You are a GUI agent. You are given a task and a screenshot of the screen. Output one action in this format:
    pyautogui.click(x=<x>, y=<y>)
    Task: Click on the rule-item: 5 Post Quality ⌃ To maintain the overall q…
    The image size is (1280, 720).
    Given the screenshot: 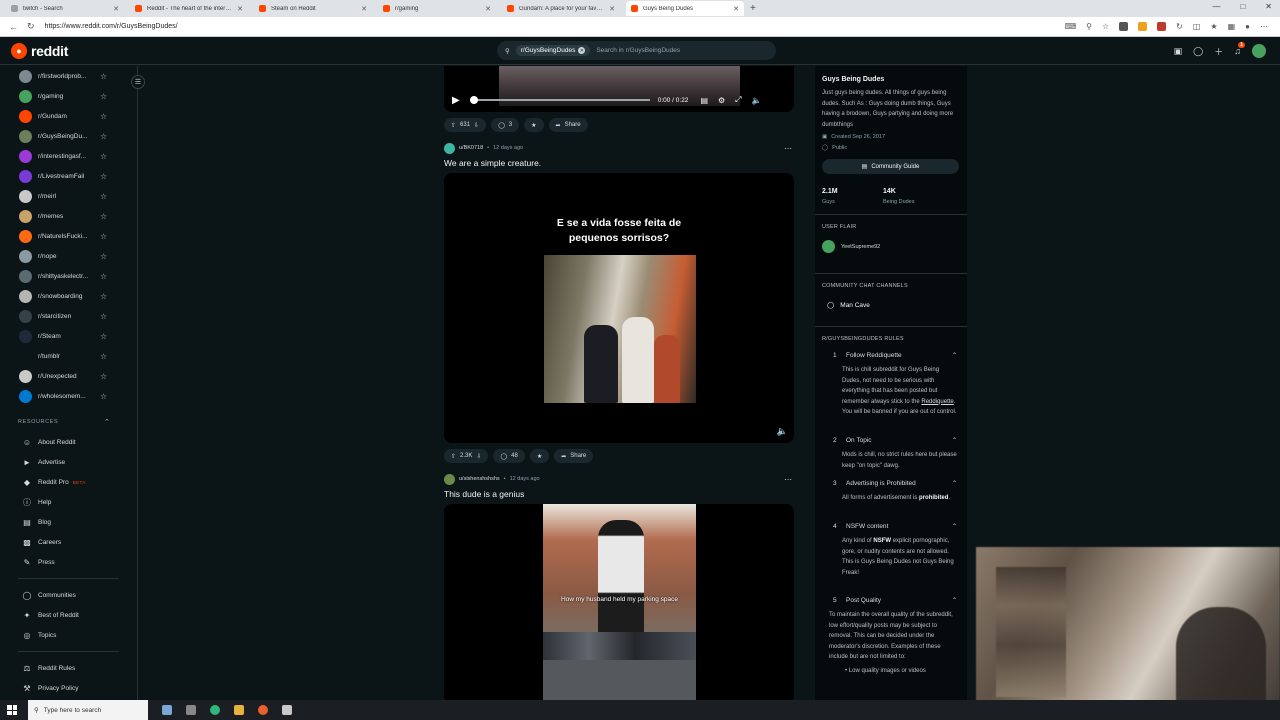 What is the action you would take?
    pyautogui.click(x=893, y=635)
    